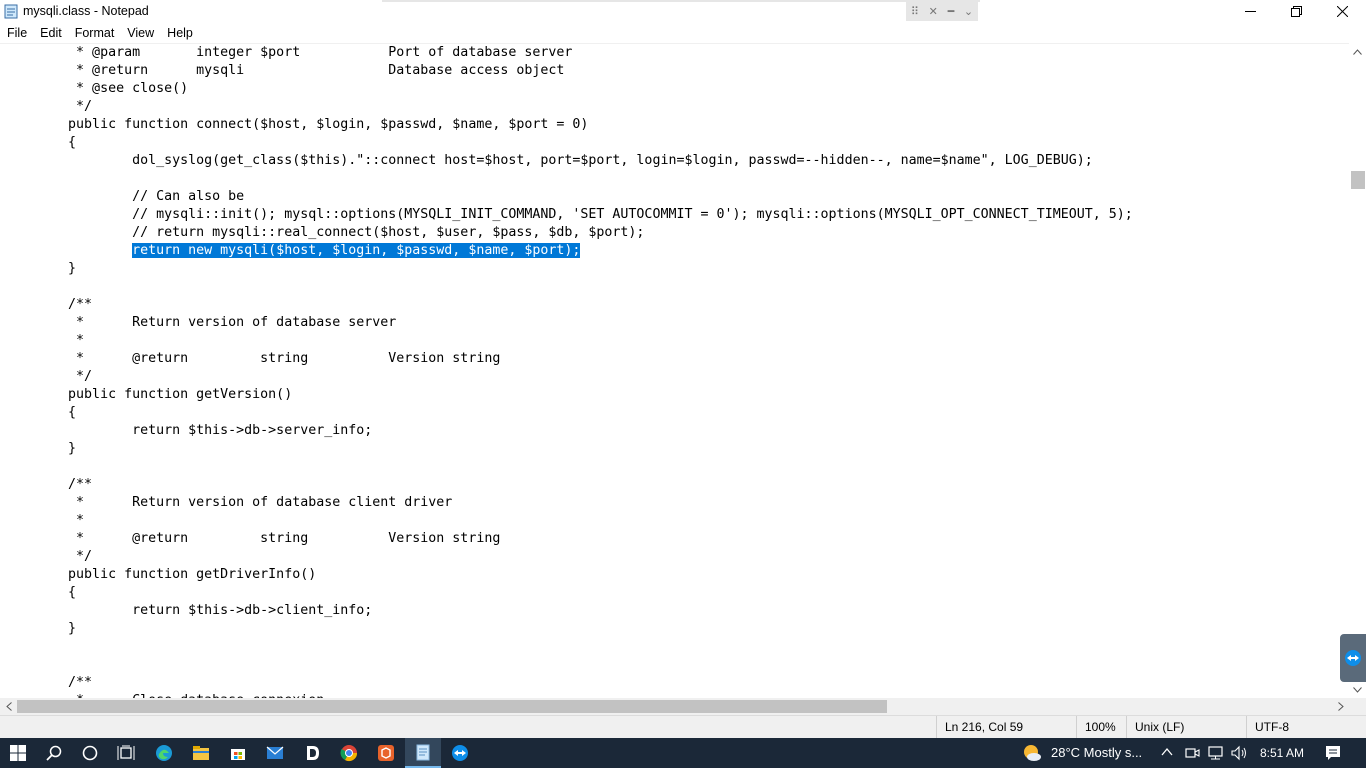 Image resolution: width=1366 pixels, height=768 pixels. What do you see at coordinates (1357, 51) in the screenshot?
I see `scroll-up-arrow` at bounding box center [1357, 51].